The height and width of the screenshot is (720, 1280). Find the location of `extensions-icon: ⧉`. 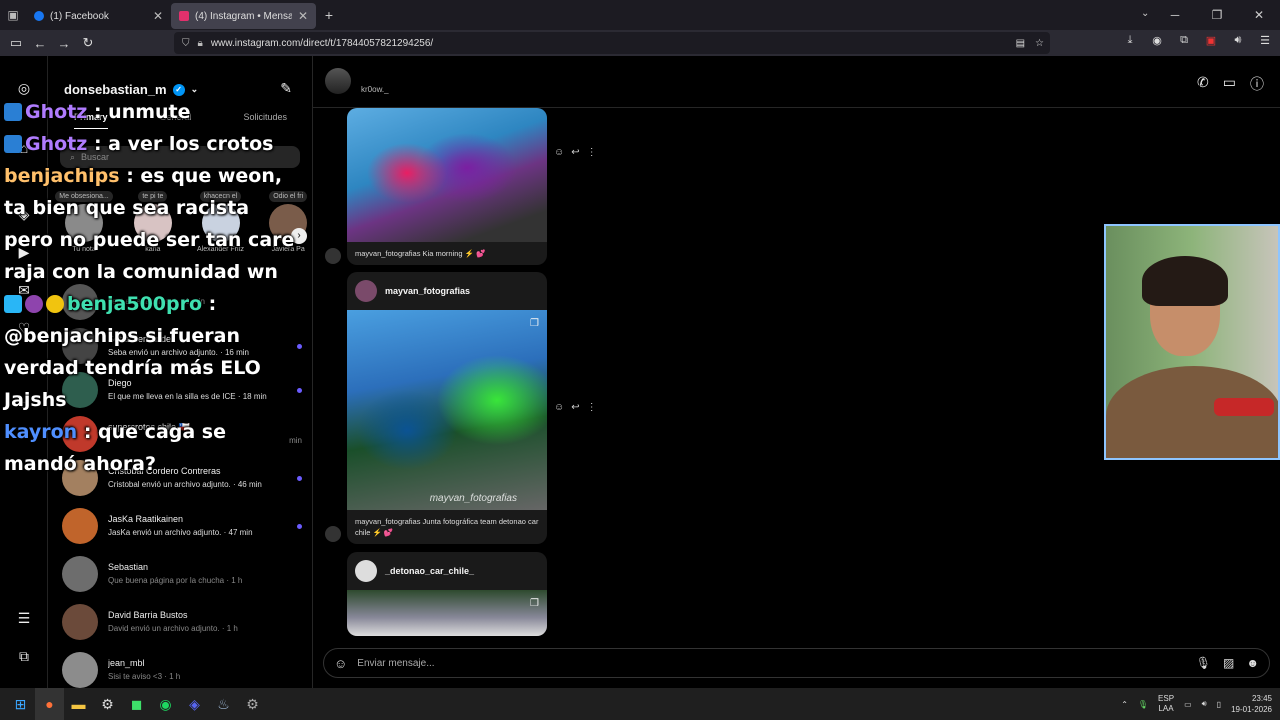

extensions-icon: ⧉ is located at coordinates (1184, 40).